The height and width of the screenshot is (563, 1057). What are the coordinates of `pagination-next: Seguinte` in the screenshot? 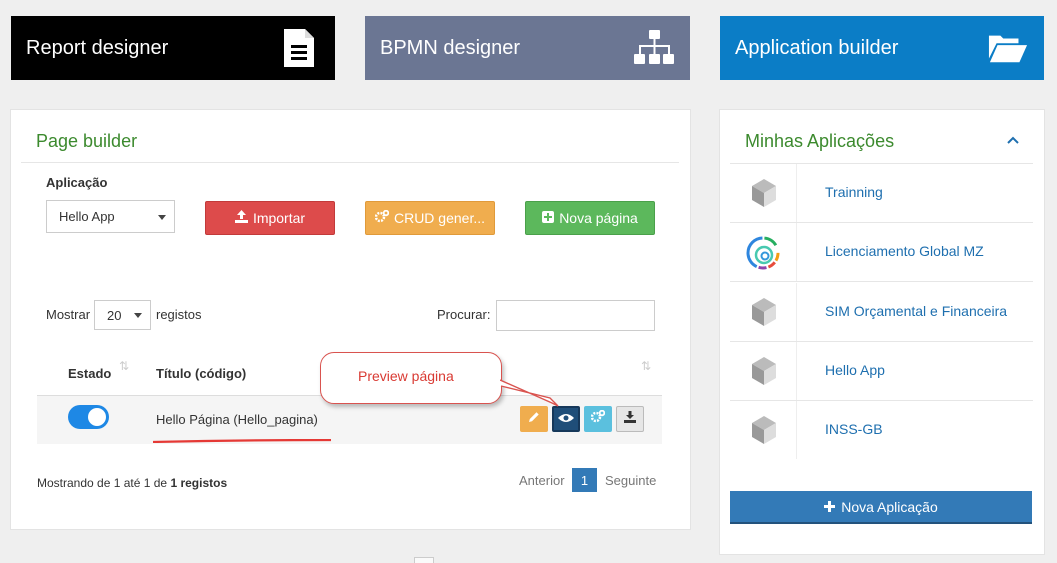 It's located at (630, 480).